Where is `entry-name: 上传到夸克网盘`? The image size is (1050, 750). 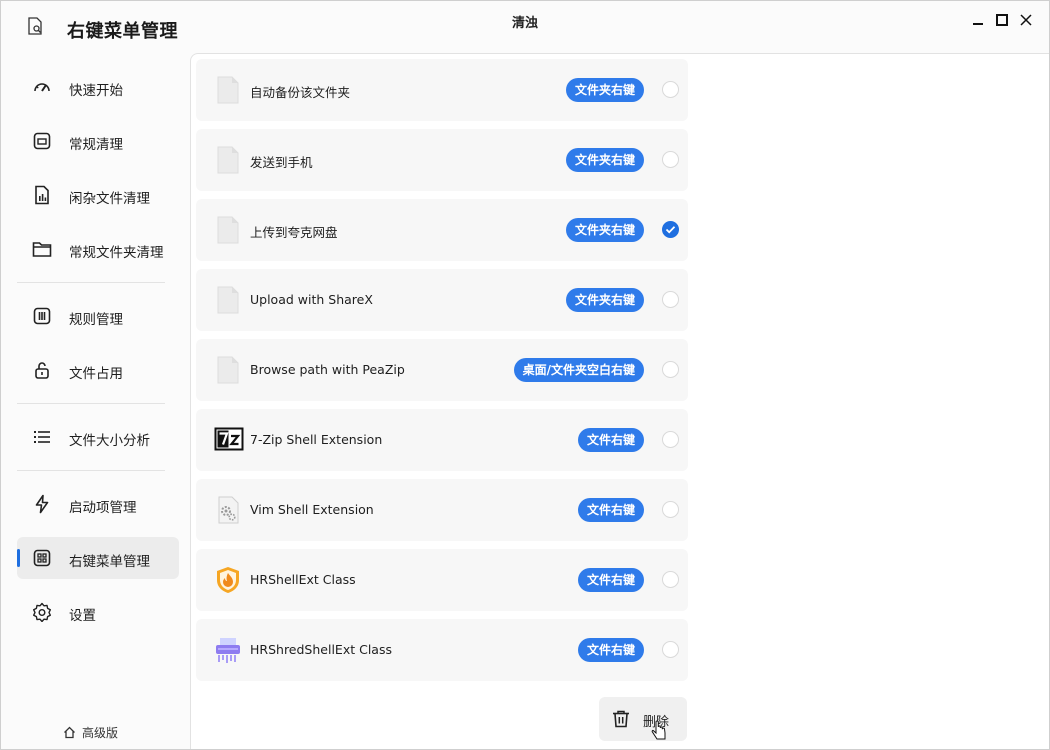 entry-name: 上传到夸克网盘 is located at coordinates (294, 232).